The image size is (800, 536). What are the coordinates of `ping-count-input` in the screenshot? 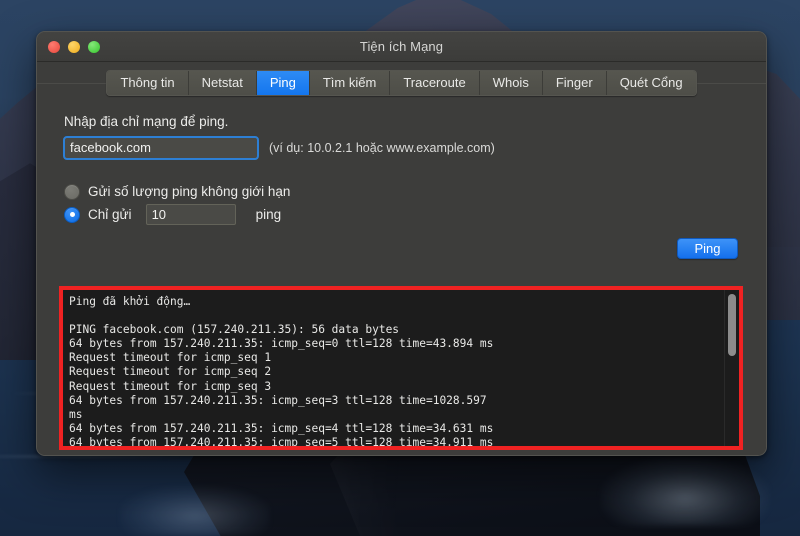 It's located at (190, 214).